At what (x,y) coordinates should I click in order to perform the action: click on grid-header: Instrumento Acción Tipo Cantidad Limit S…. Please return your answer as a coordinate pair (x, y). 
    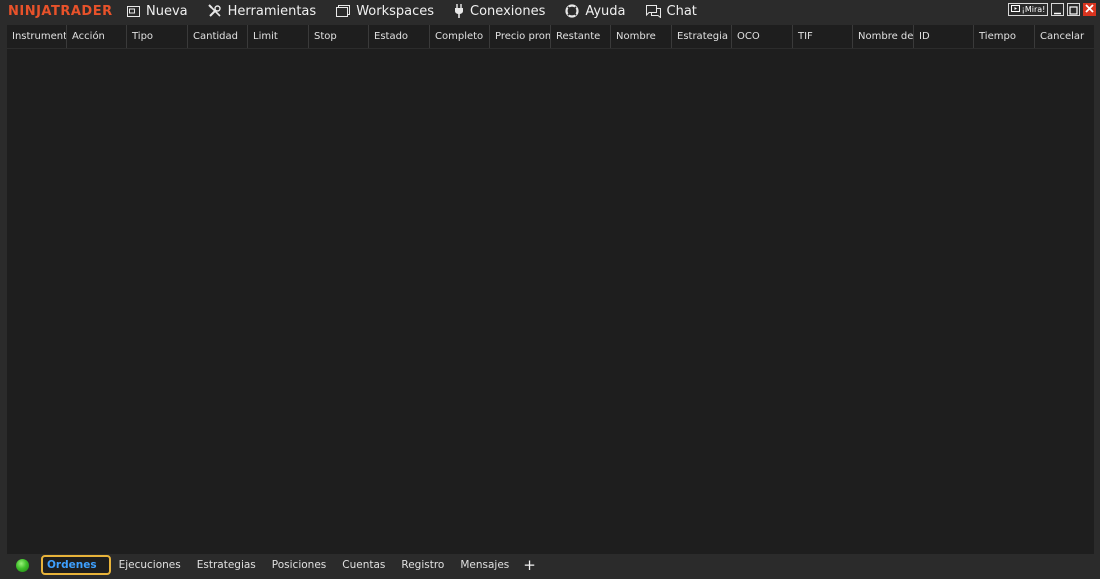
    Looking at the image, I should click on (550, 37).